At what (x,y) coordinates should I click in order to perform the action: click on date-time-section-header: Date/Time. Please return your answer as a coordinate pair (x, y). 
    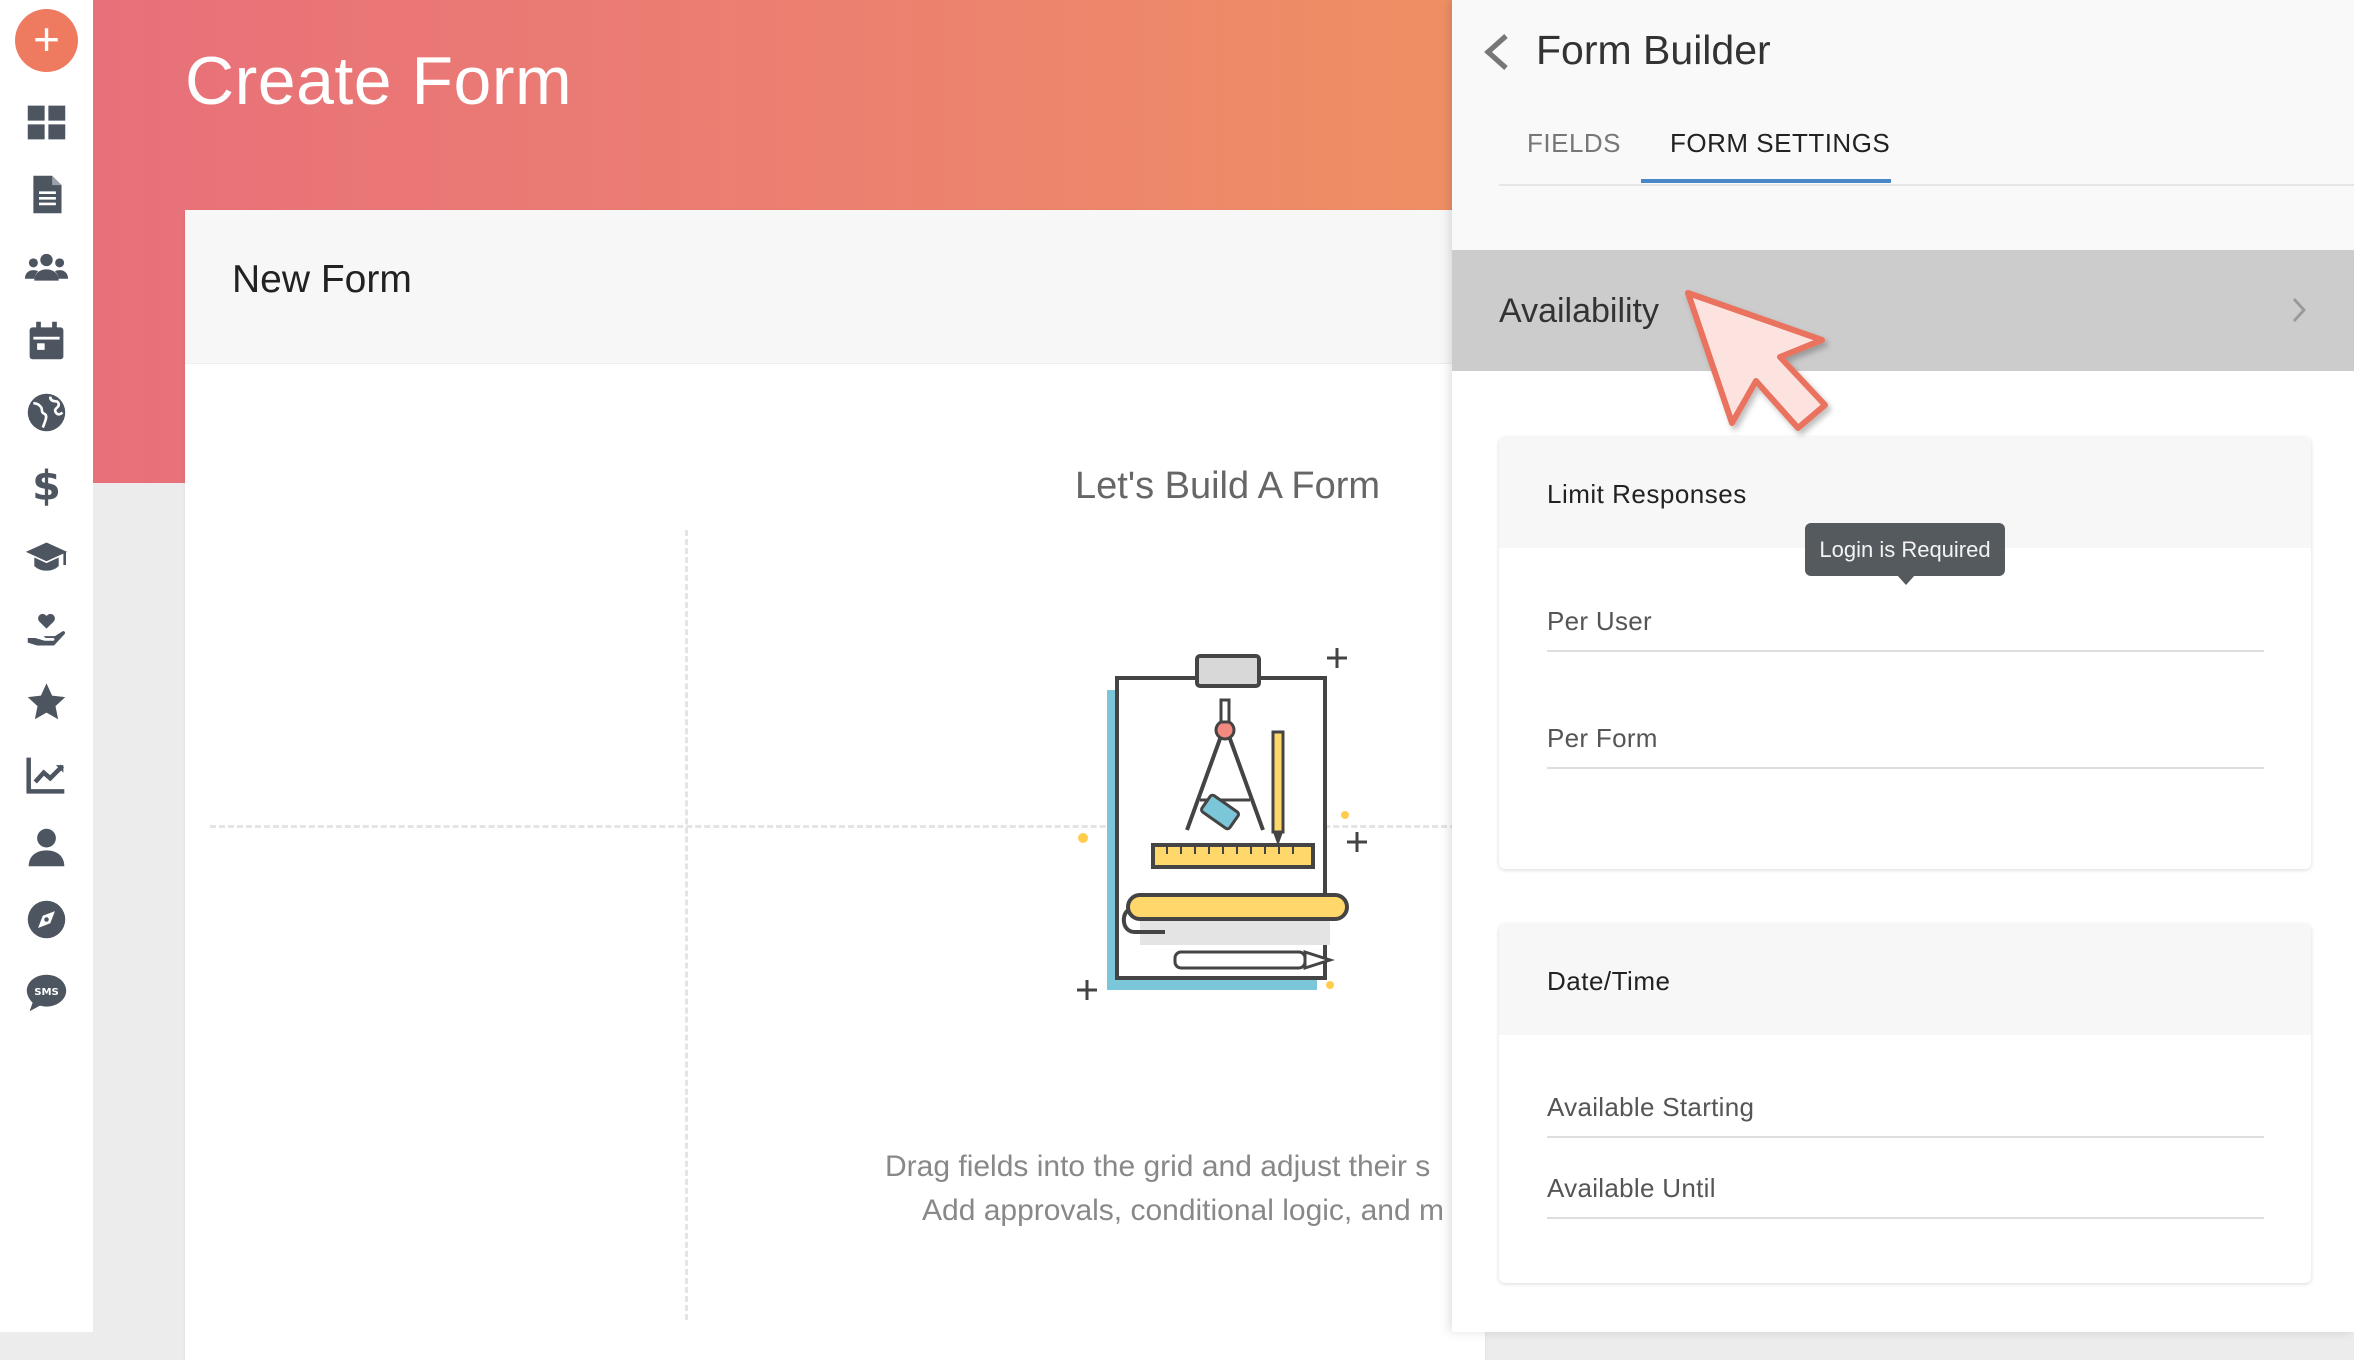
    Looking at the image, I should click on (1905, 979).